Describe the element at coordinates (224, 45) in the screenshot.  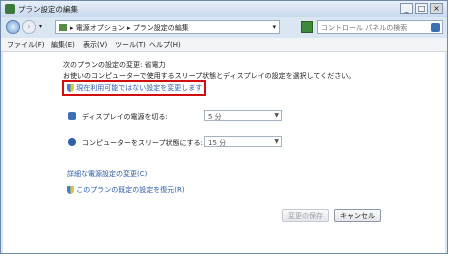
I see `menu-bar: ファイル(F) 編集(E) 表示(V) ツール(T) ヘルプ(H)` at that location.